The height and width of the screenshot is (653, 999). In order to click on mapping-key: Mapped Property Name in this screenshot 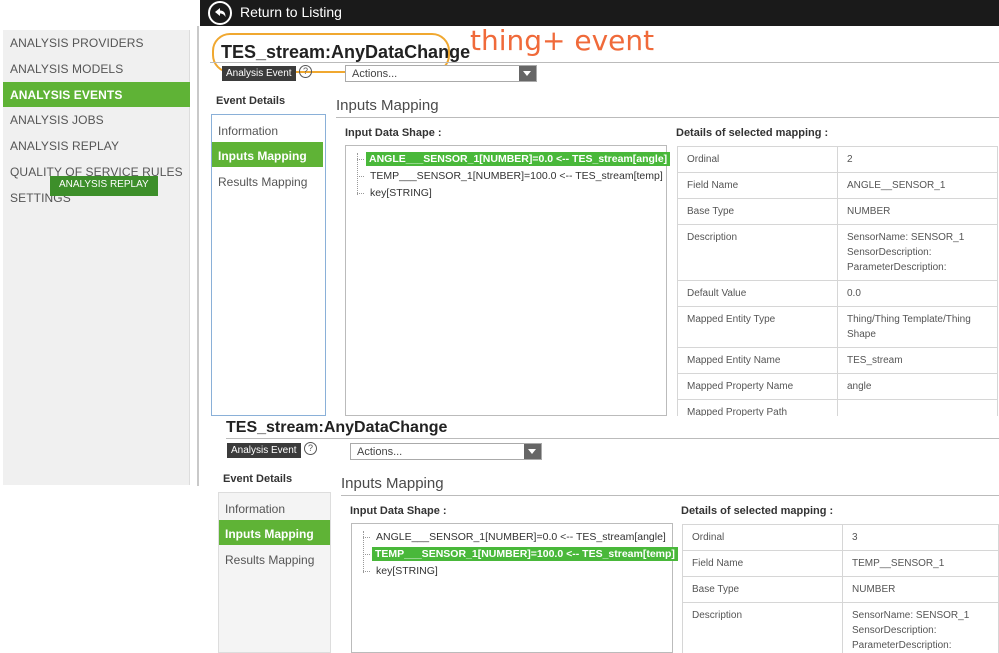, I will do `click(757, 386)`.